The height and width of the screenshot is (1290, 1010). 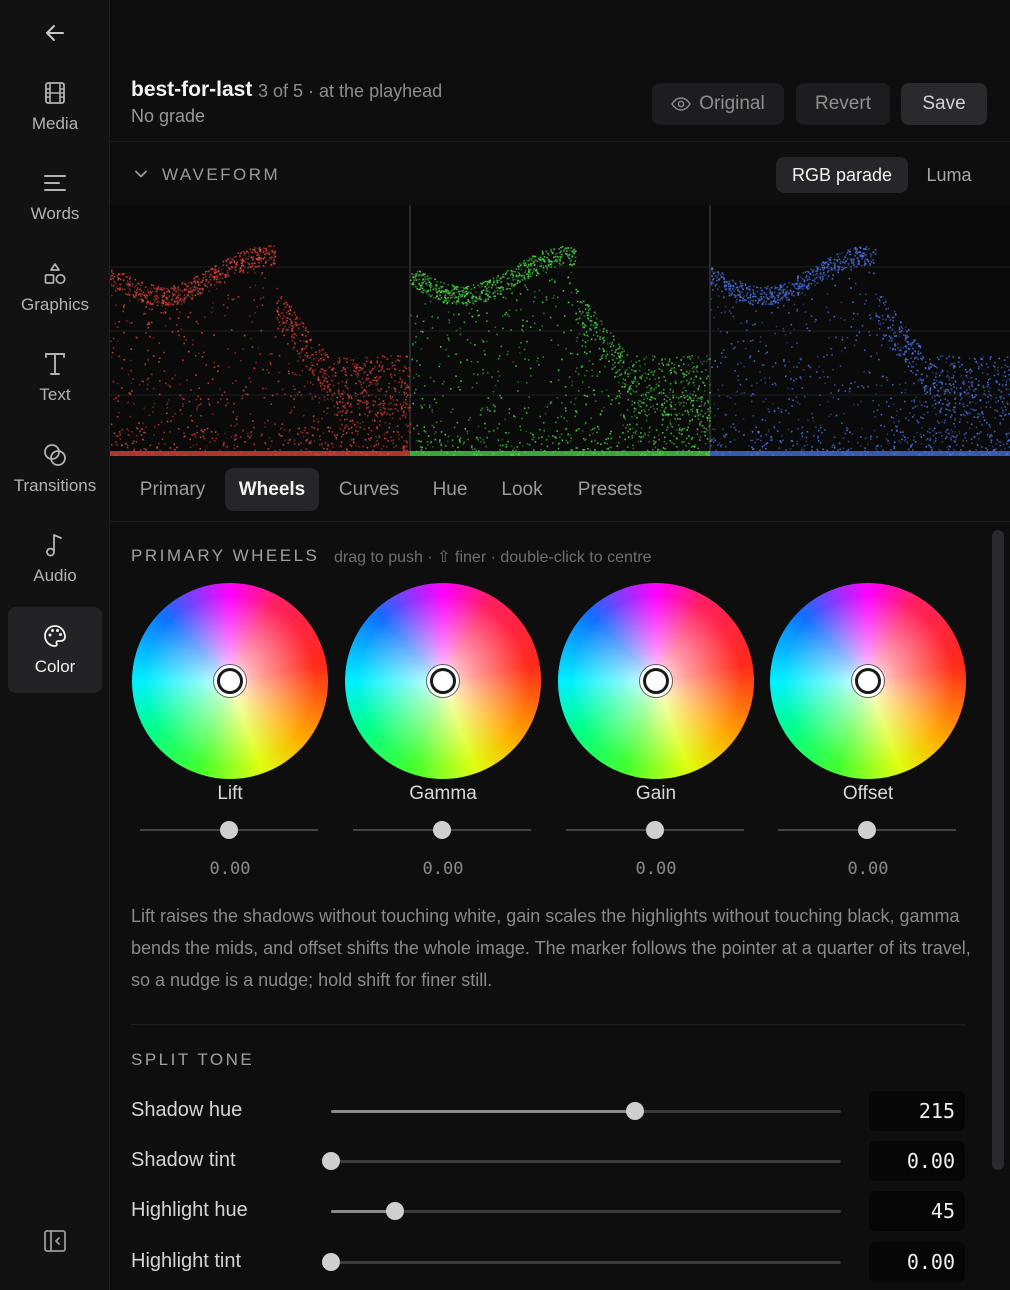 What do you see at coordinates (944, 104) in the screenshot?
I see `save-button: Save` at bounding box center [944, 104].